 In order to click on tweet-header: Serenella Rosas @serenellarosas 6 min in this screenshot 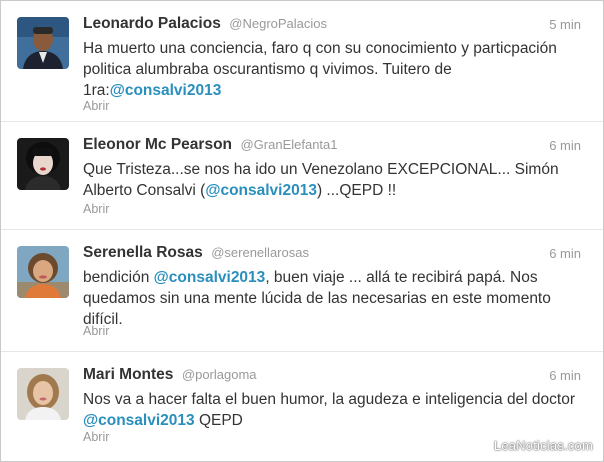, I will do `click(332, 255)`.